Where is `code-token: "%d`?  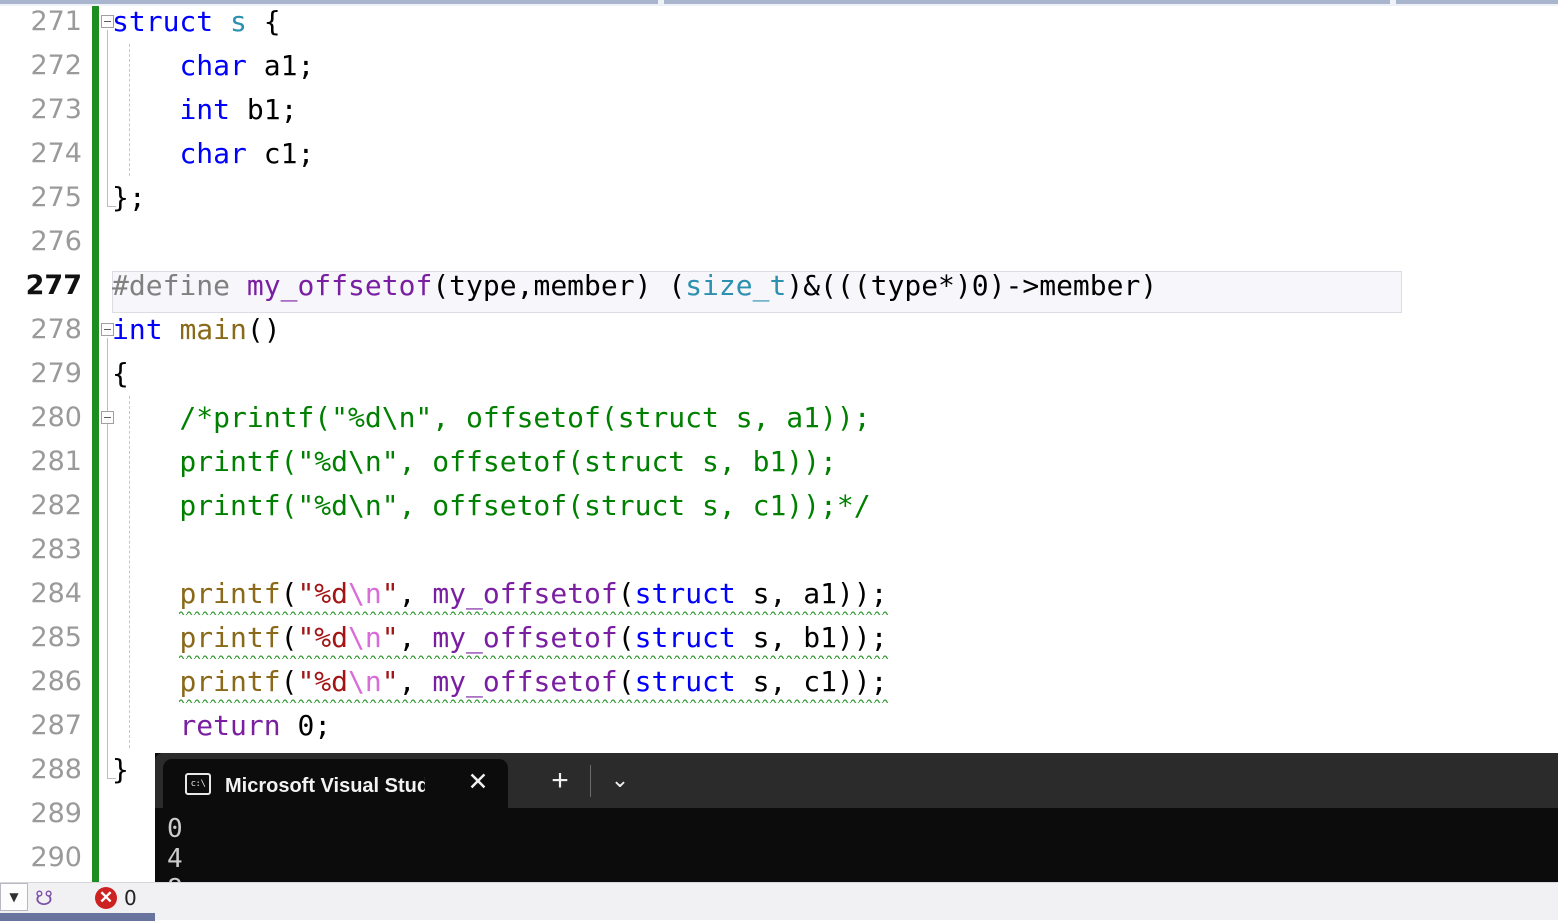
code-token: "%d is located at coordinates (323, 681).